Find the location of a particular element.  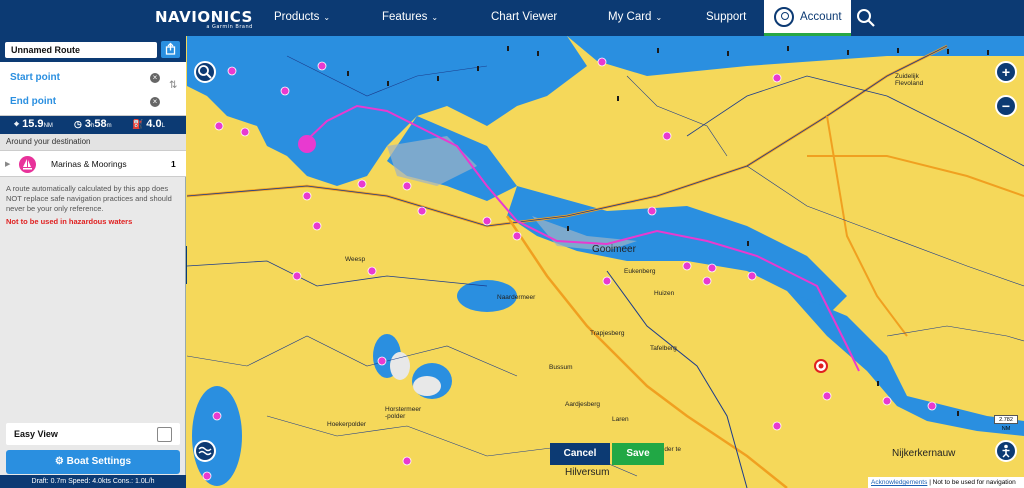

nav-products: Products ⌄ is located at coordinates (302, 17).